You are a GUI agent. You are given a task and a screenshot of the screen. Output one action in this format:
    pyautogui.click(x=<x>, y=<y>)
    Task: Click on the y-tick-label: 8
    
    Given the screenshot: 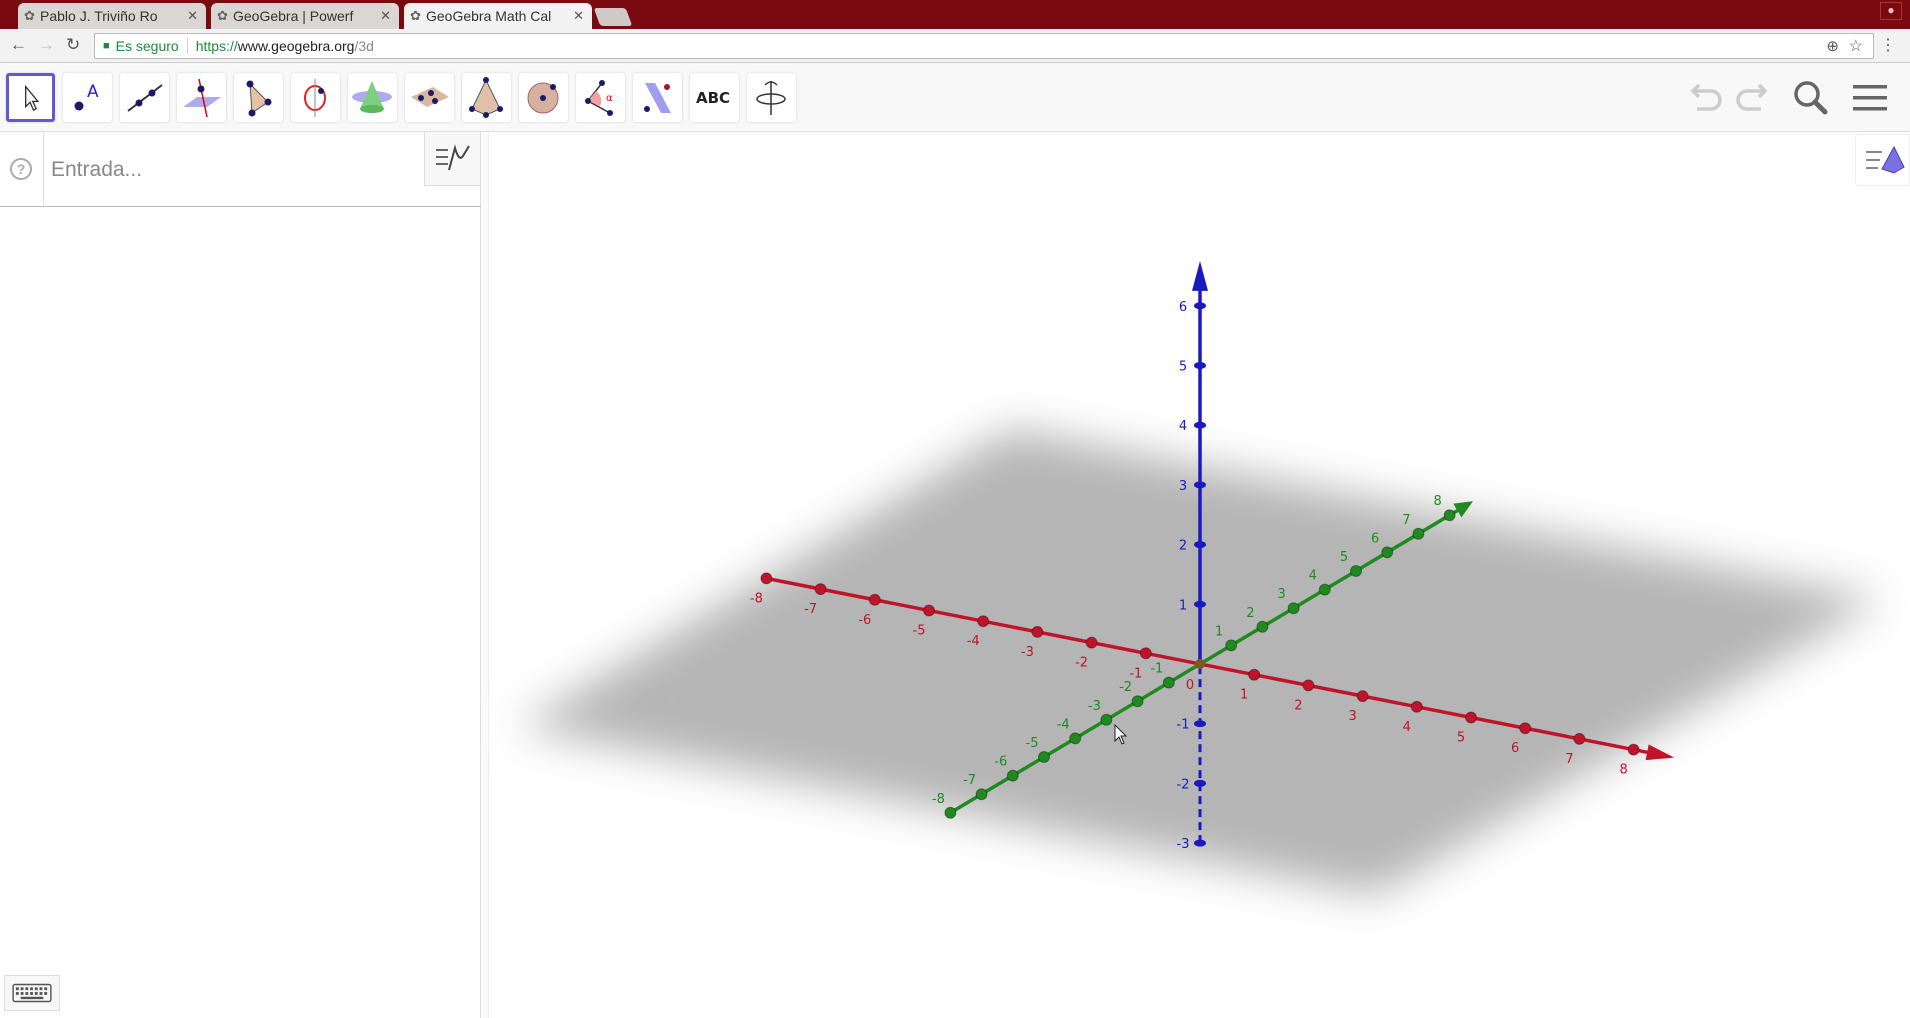 What is the action you would take?
    pyautogui.click(x=1437, y=501)
    